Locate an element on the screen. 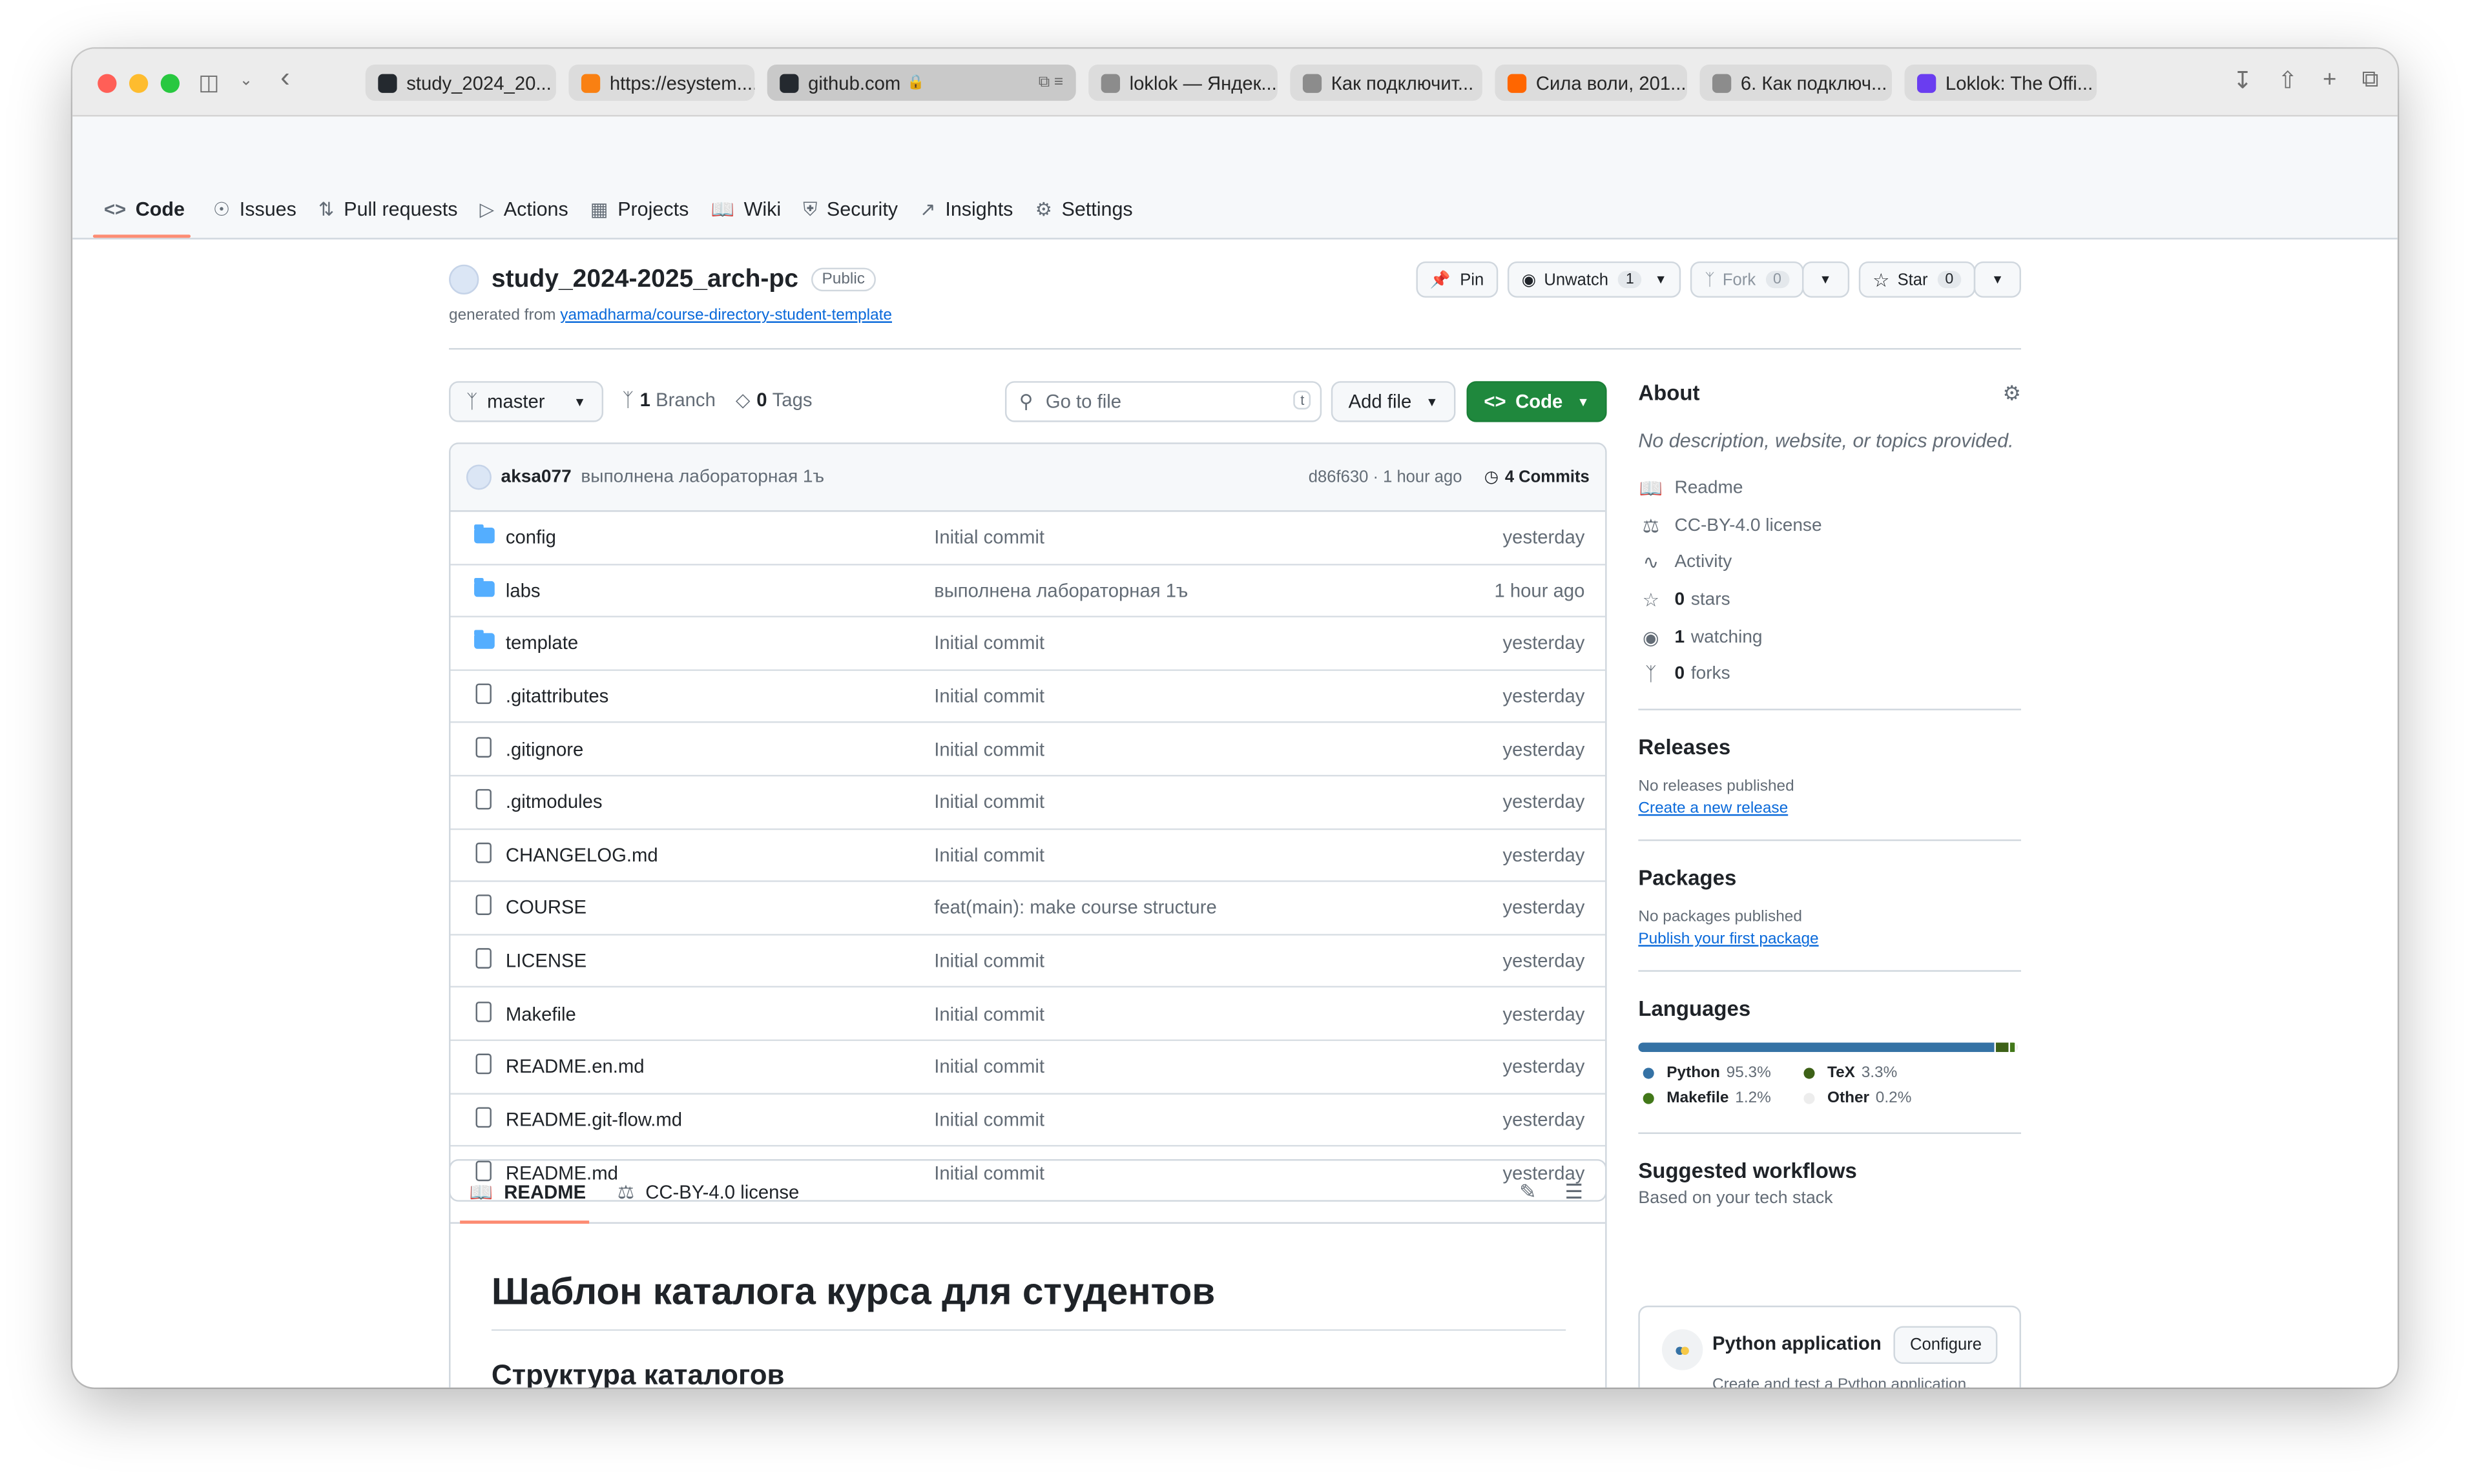 The width and height of the screenshot is (2470, 1484). table-row: template Initial commit yesterday is located at coordinates (1028, 644).